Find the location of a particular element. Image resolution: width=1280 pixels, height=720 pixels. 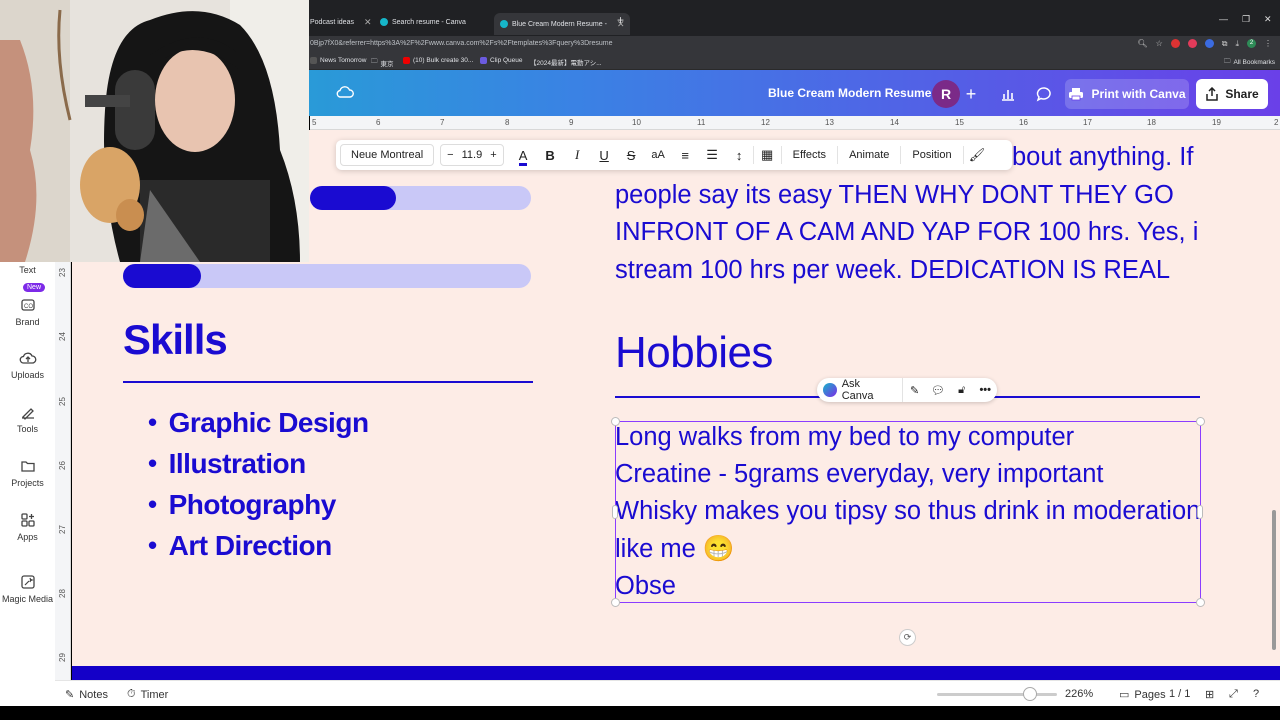

webcam-overlay is located at coordinates (154, 131).